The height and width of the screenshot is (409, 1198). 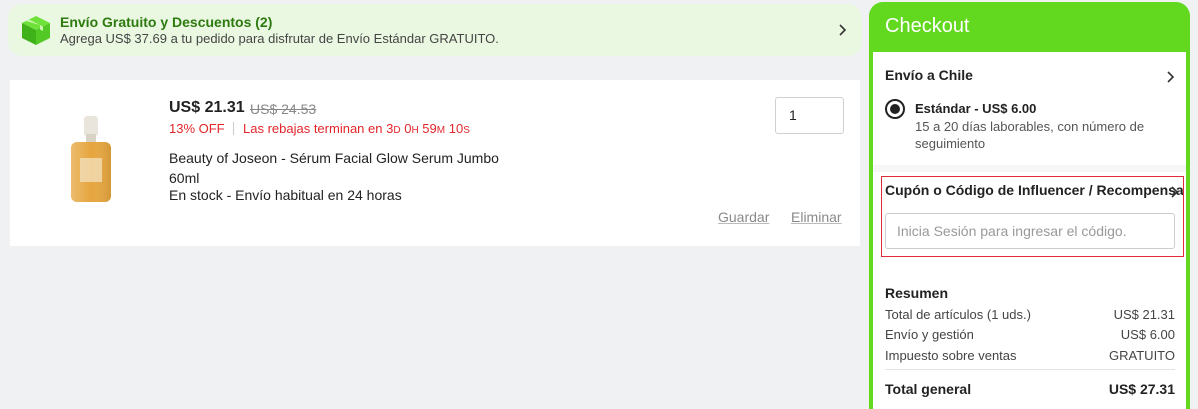 What do you see at coordinates (456, 128) in the screenshot?
I see `countdown-seconds: 10` at bounding box center [456, 128].